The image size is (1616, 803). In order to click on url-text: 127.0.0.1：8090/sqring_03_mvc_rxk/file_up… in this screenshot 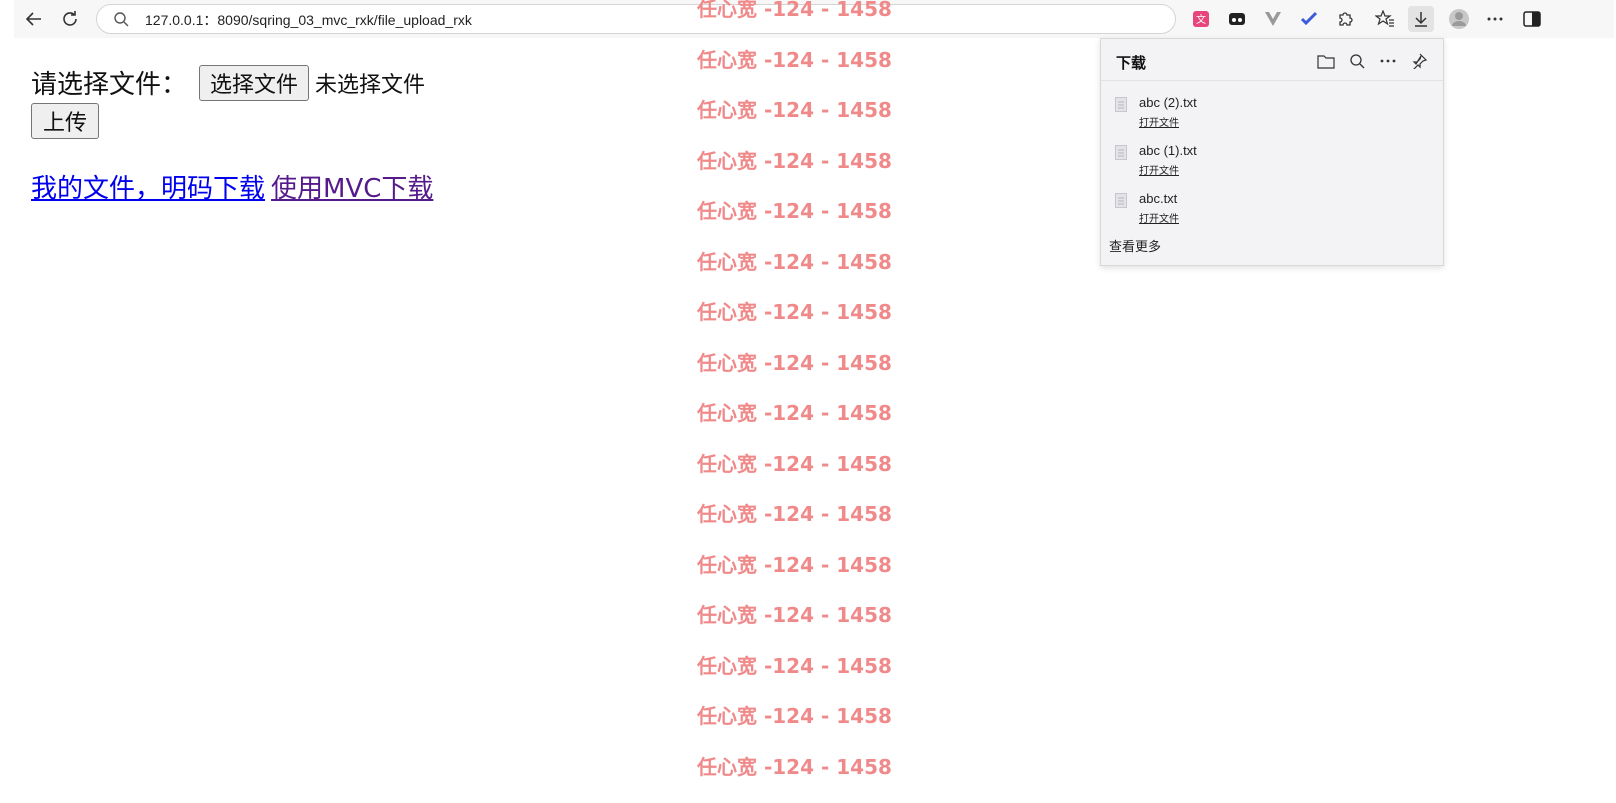, I will do `click(308, 20)`.